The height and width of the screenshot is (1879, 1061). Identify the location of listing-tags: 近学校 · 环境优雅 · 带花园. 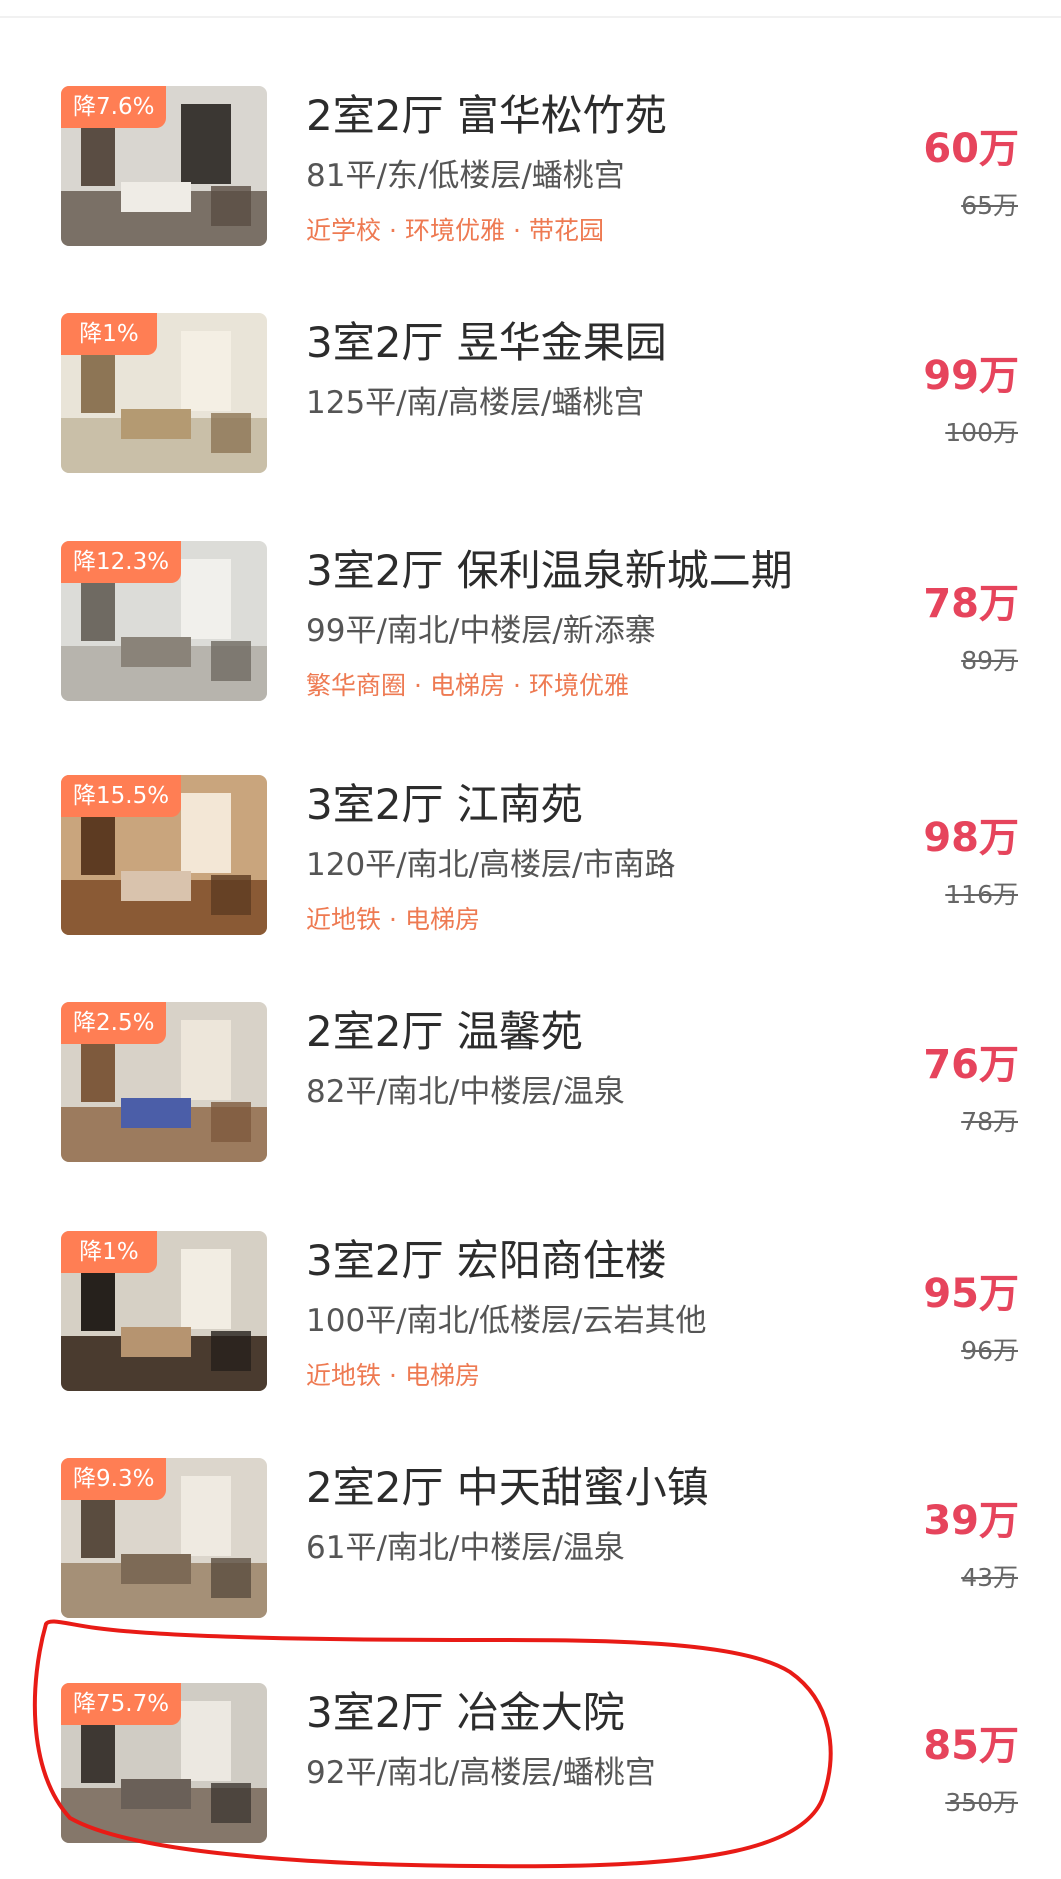
(455, 231).